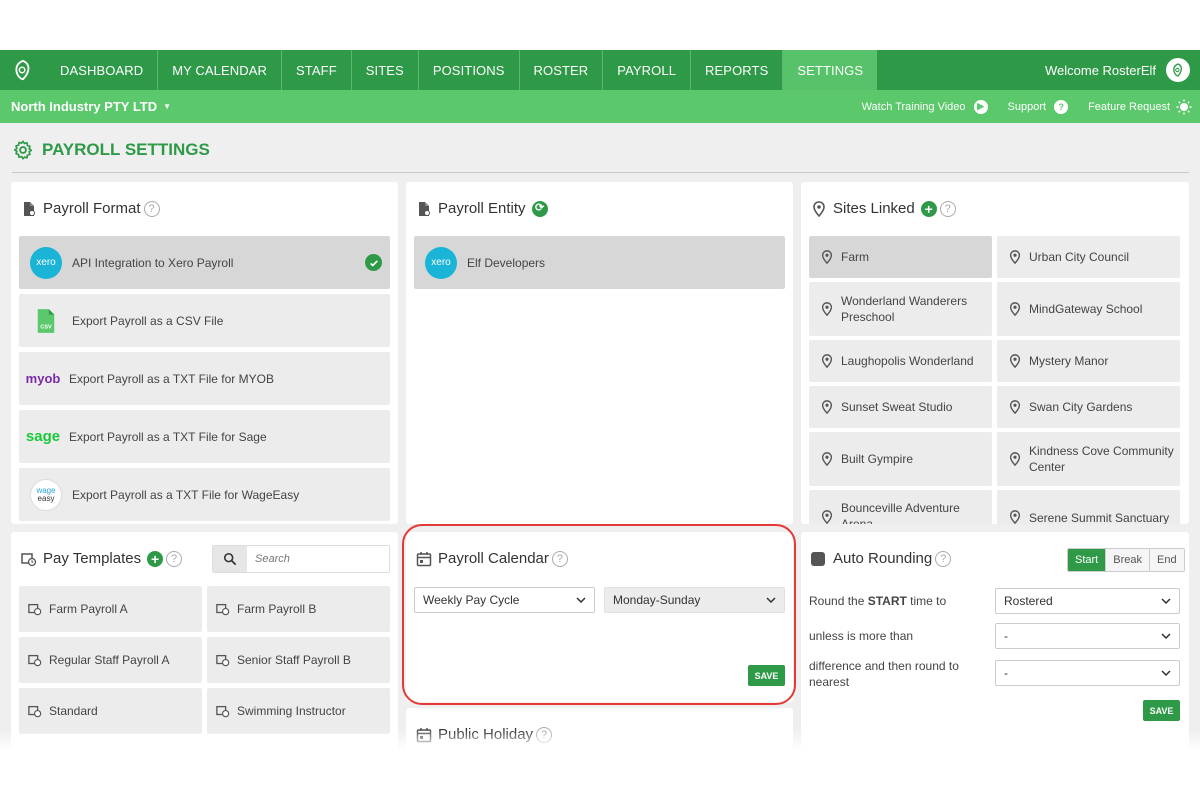 The width and height of the screenshot is (1200, 800). I want to click on site-item: Bounceville Adventure Arena, so click(900, 507).